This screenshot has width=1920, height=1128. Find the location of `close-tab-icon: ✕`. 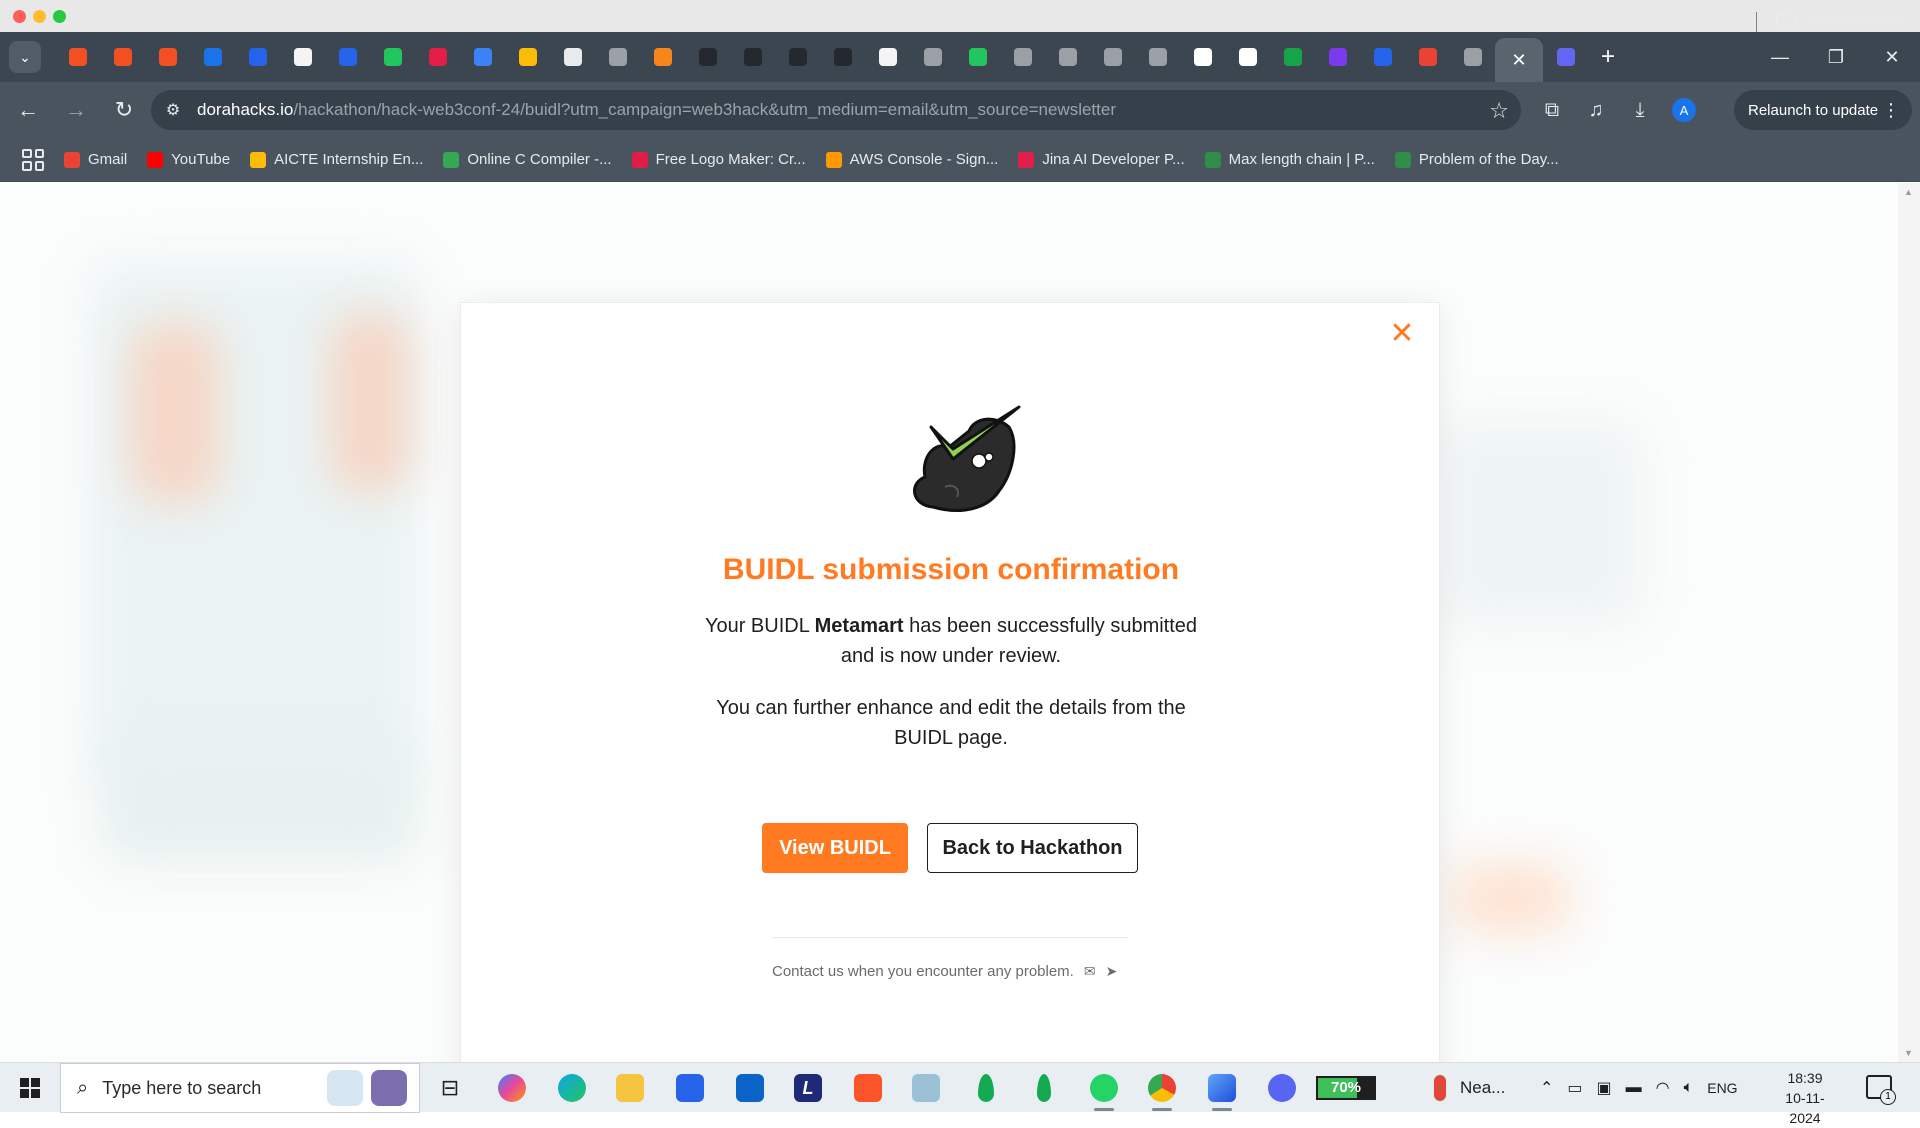

close-tab-icon: ✕ is located at coordinates (1518, 60).